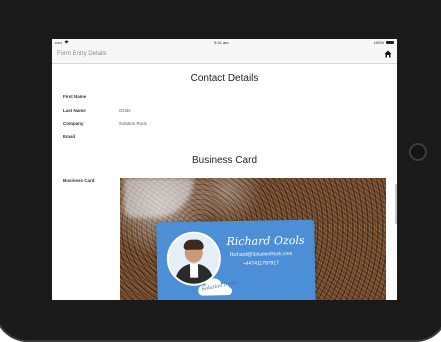 The image size is (441, 342). I want to click on status-time: 9:41 am, so click(221, 42).